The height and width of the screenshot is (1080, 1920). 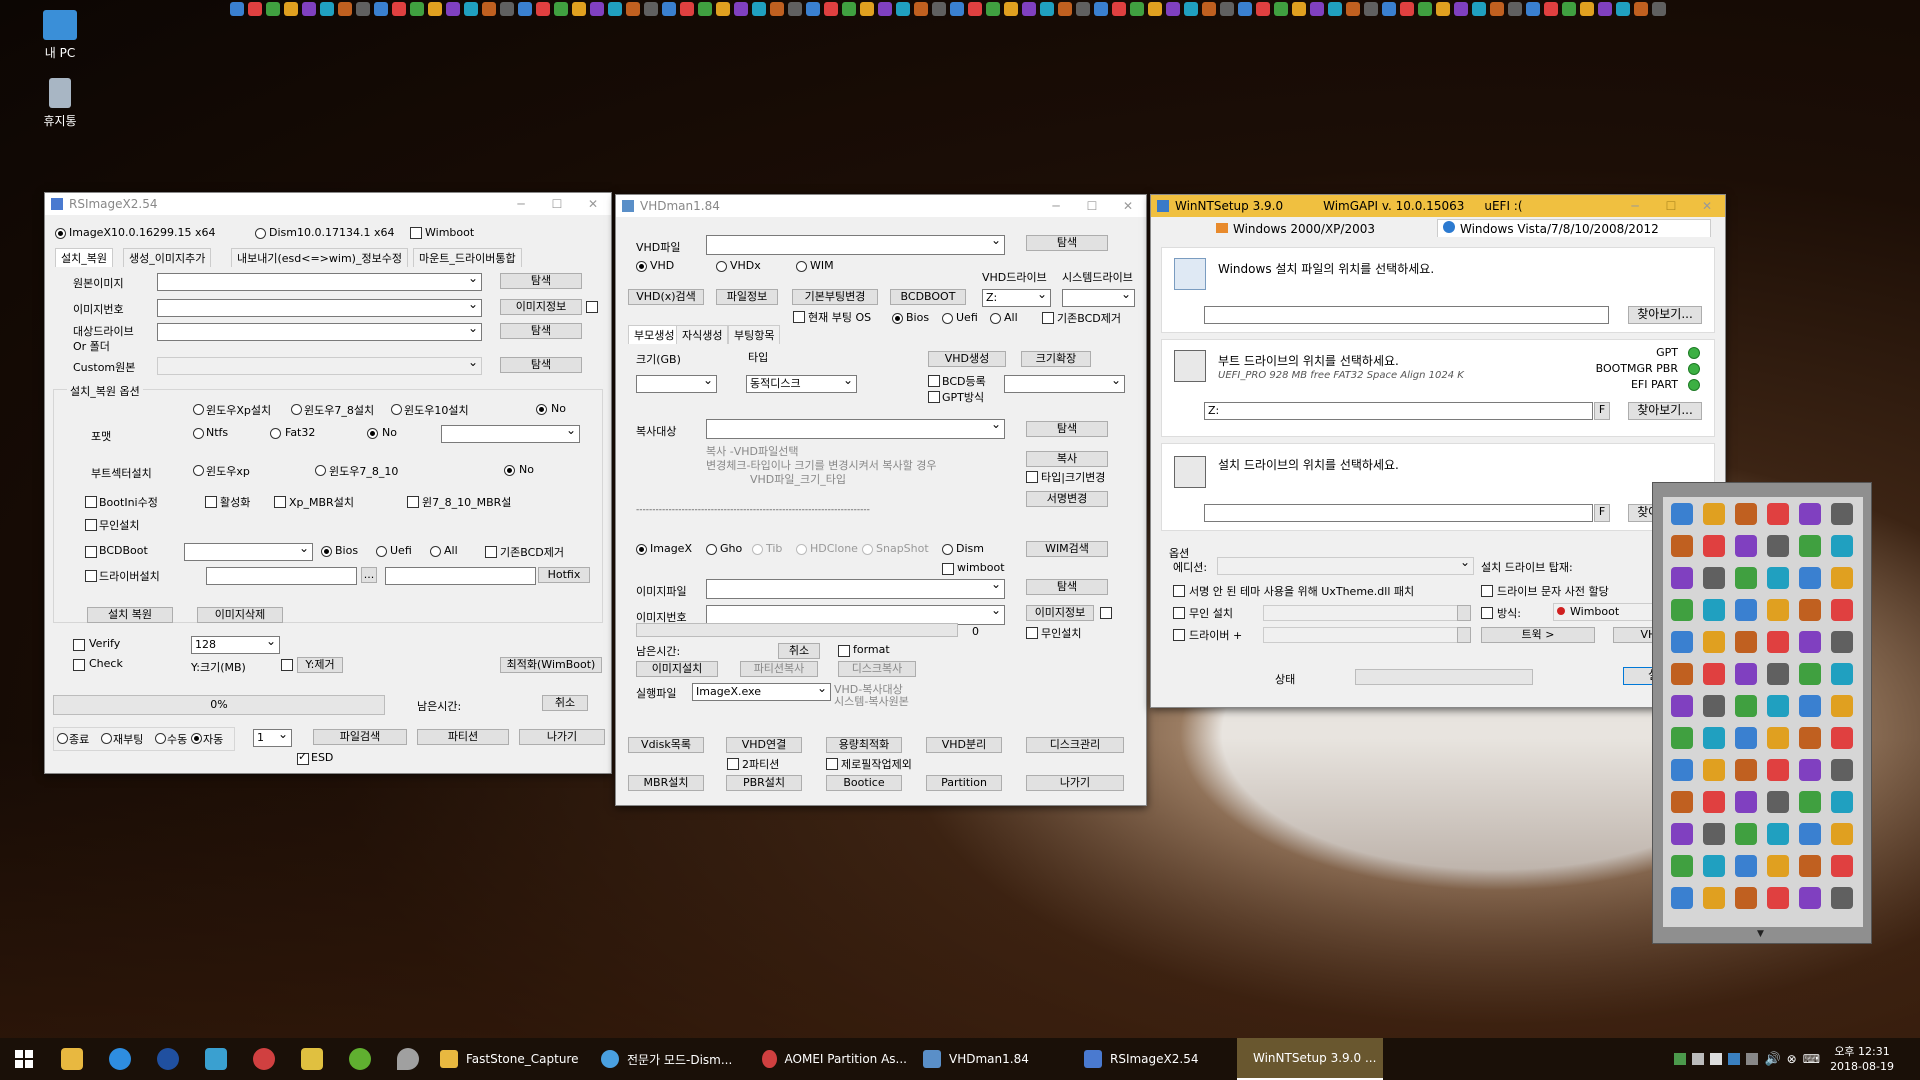 What do you see at coordinates (964, 783) in the screenshot?
I see `partition-button: Partition` at bounding box center [964, 783].